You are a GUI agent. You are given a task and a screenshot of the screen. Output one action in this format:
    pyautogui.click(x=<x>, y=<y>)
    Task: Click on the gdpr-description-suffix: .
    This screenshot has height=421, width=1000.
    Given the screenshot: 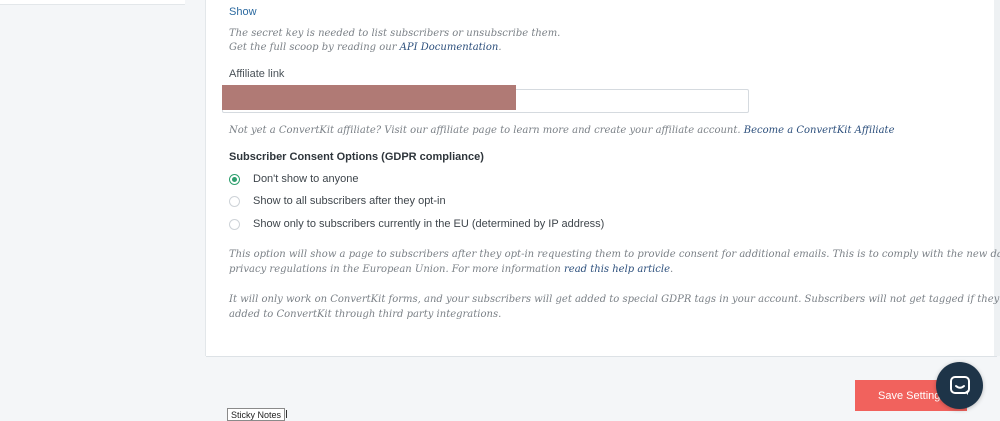 What is the action you would take?
    pyautogui.click(x=672, y=269)
    